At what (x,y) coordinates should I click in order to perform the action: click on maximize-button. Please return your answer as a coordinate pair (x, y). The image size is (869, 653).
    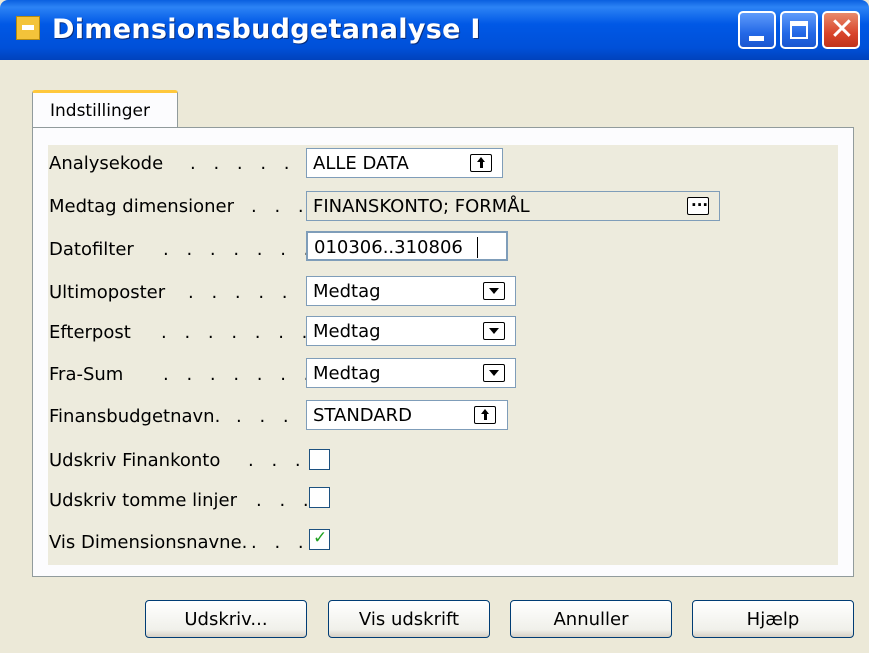
    Looking at the image, I should click on (799, 30).